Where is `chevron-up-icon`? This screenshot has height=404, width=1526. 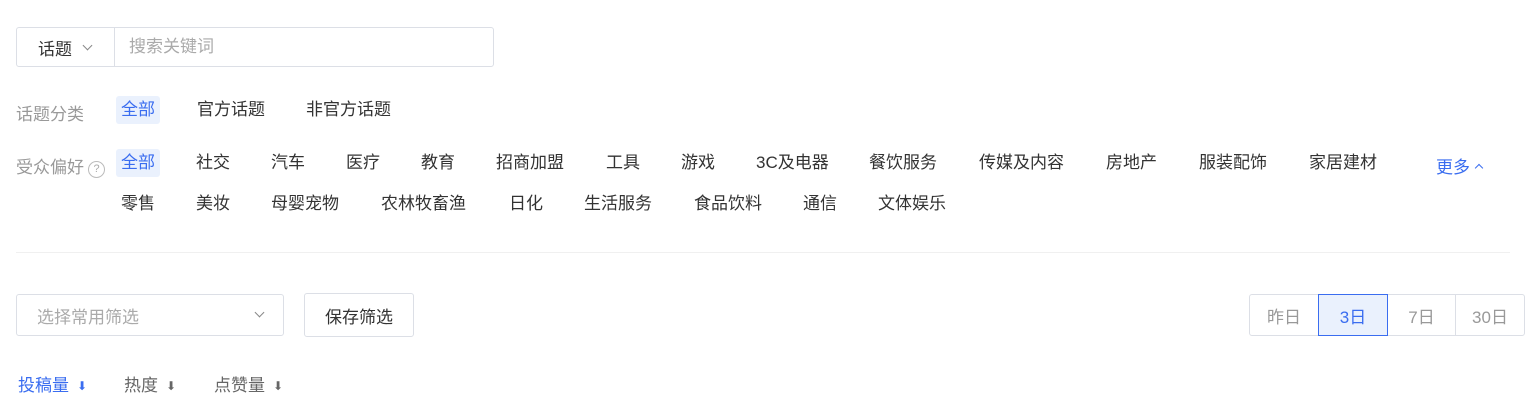
chevron-up-icon is located at coordinates (1479, 168).